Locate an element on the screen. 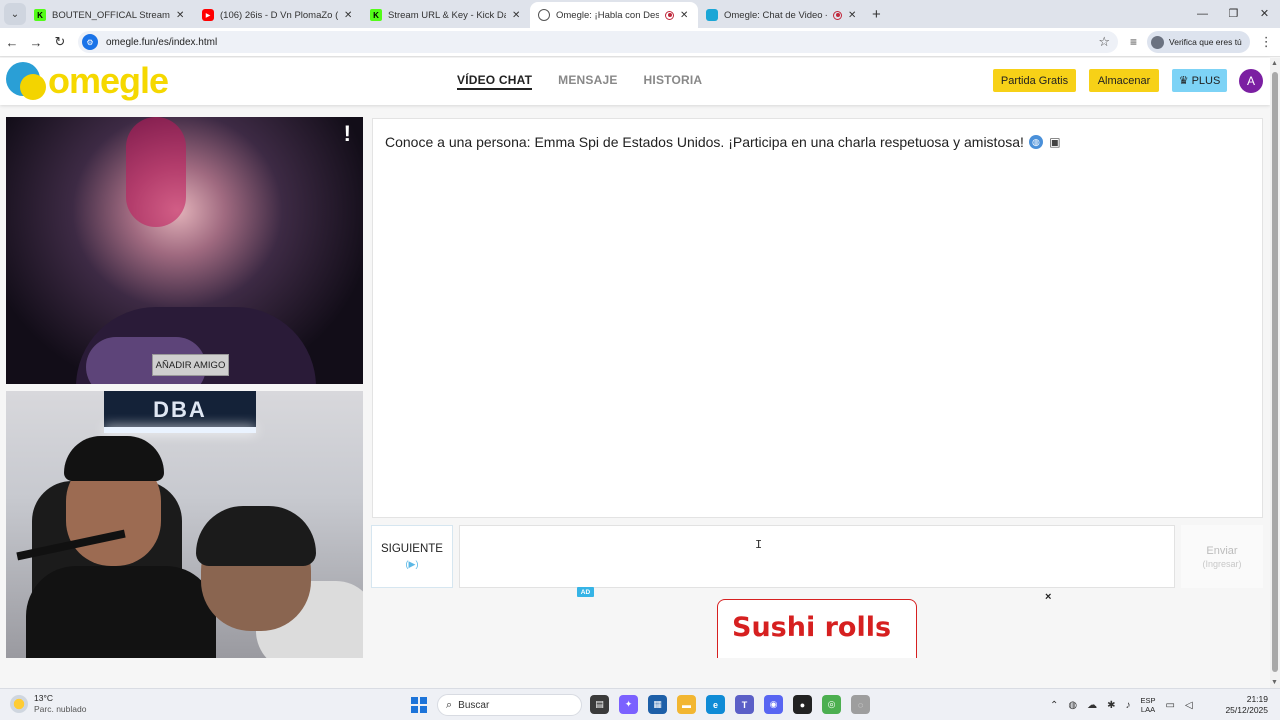 Image resolution: width=1280 pixels, height=720 pixels. youtube-icon: ▶ is located at coordinates (208, 15).